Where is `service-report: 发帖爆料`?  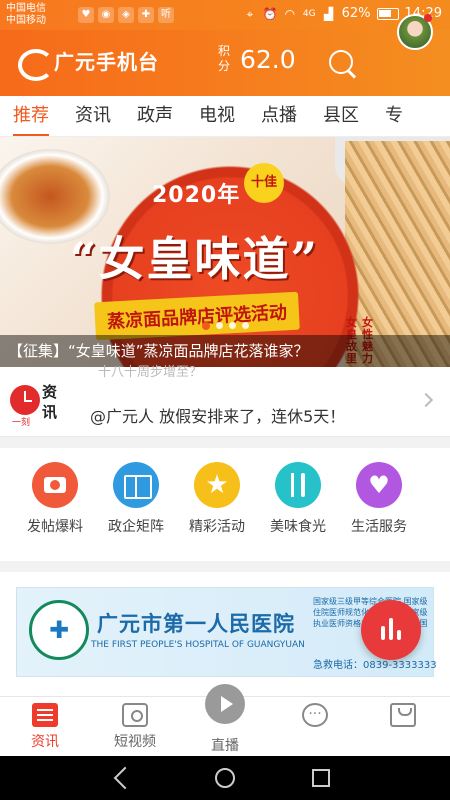 service-report: 发帖爆料 is located at coordinates (55, 499).